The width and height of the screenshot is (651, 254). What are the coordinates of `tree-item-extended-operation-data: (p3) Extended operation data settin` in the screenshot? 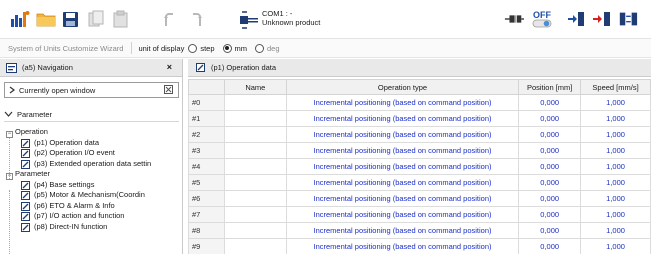 It's located at (91, 164).